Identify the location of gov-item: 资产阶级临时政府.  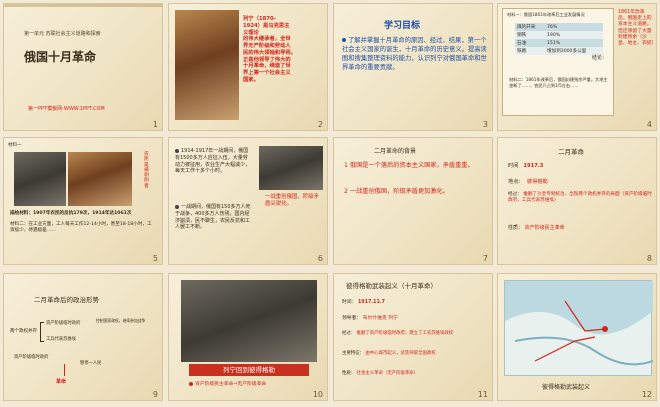
(63, 323).